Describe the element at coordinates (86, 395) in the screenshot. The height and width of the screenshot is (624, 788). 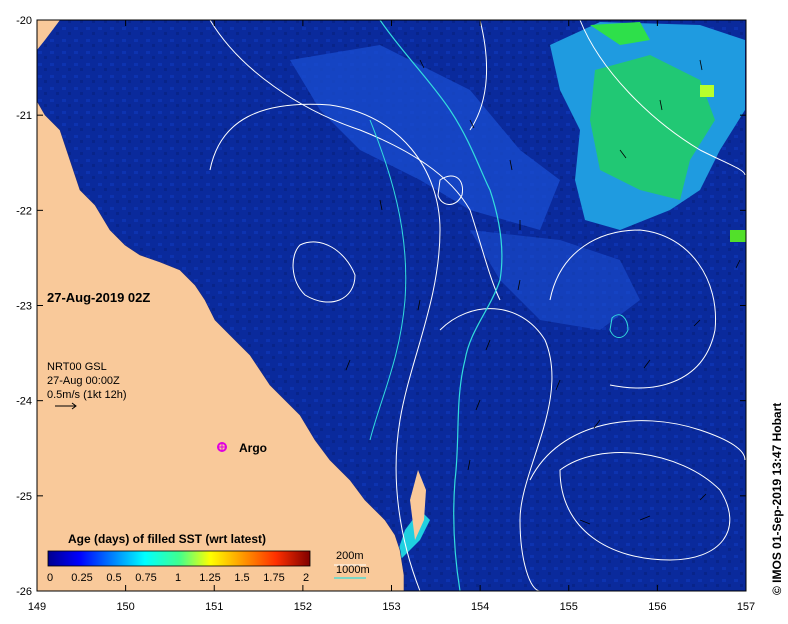
I see `vector-scale-label: 0.5m/s (1kt 12h)` at that location.